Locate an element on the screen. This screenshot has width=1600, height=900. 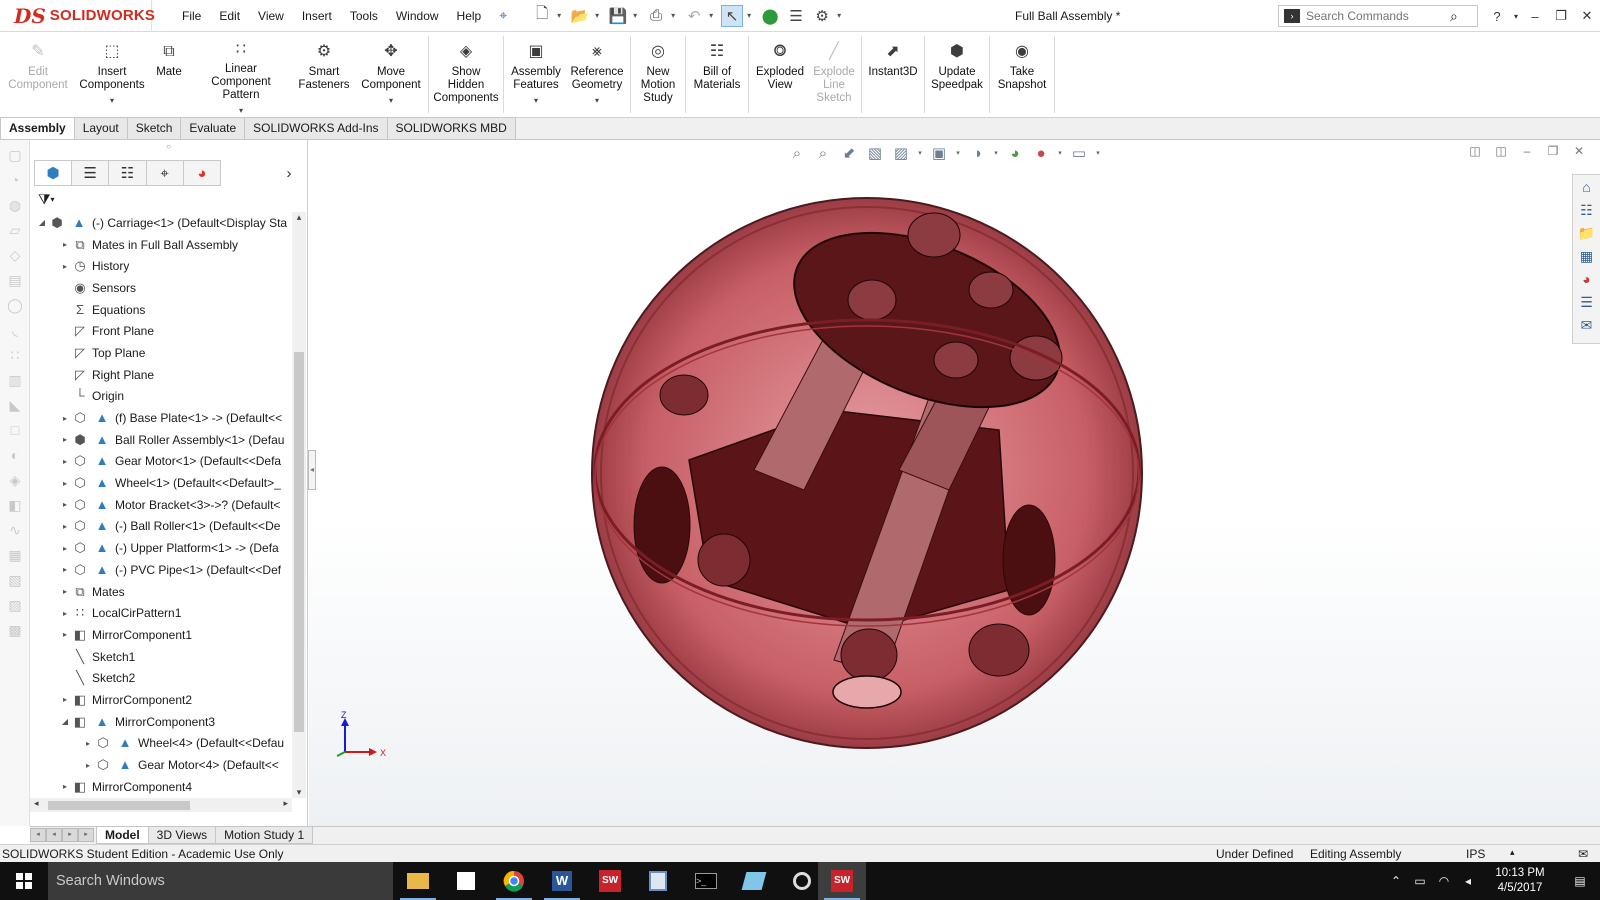
new-motion-study-button: ◎ New Motion Study is located at coordinates (658, 74).